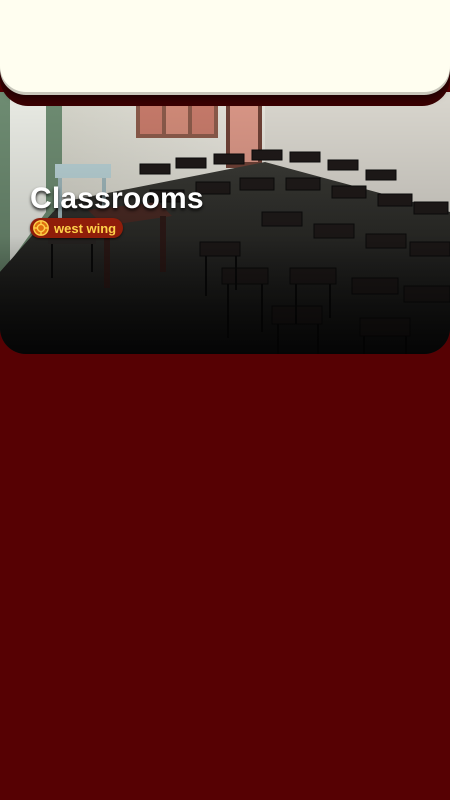 The width and height of the screenshot is (450, 800). I want to click on location-badge: west wing, so click(77, 228).